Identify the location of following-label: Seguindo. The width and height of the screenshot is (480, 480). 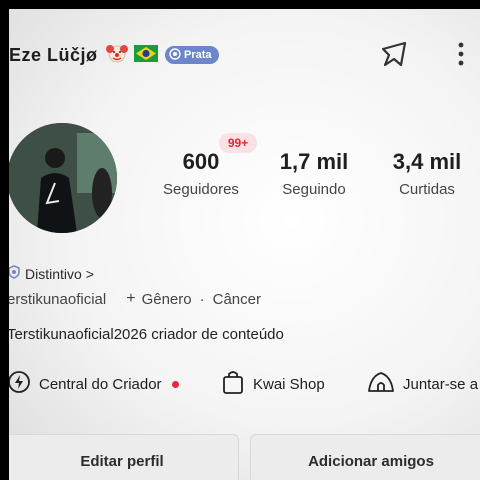
(314, 189).